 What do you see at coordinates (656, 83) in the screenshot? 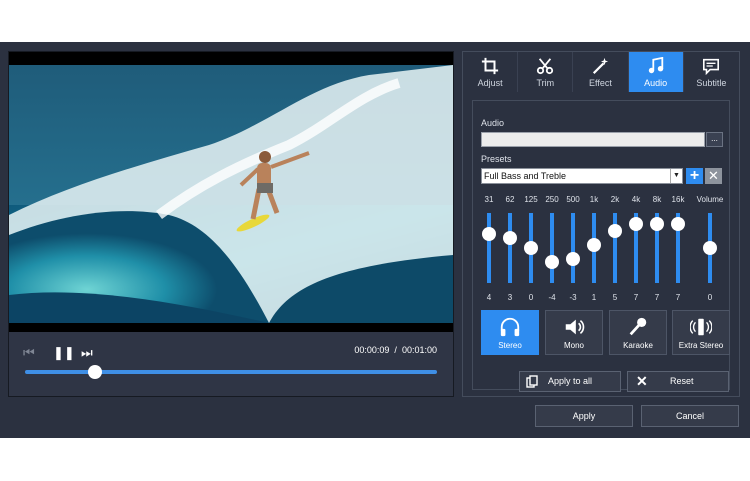
I see `tab-label: Audio` at bounding box center [656, 83].